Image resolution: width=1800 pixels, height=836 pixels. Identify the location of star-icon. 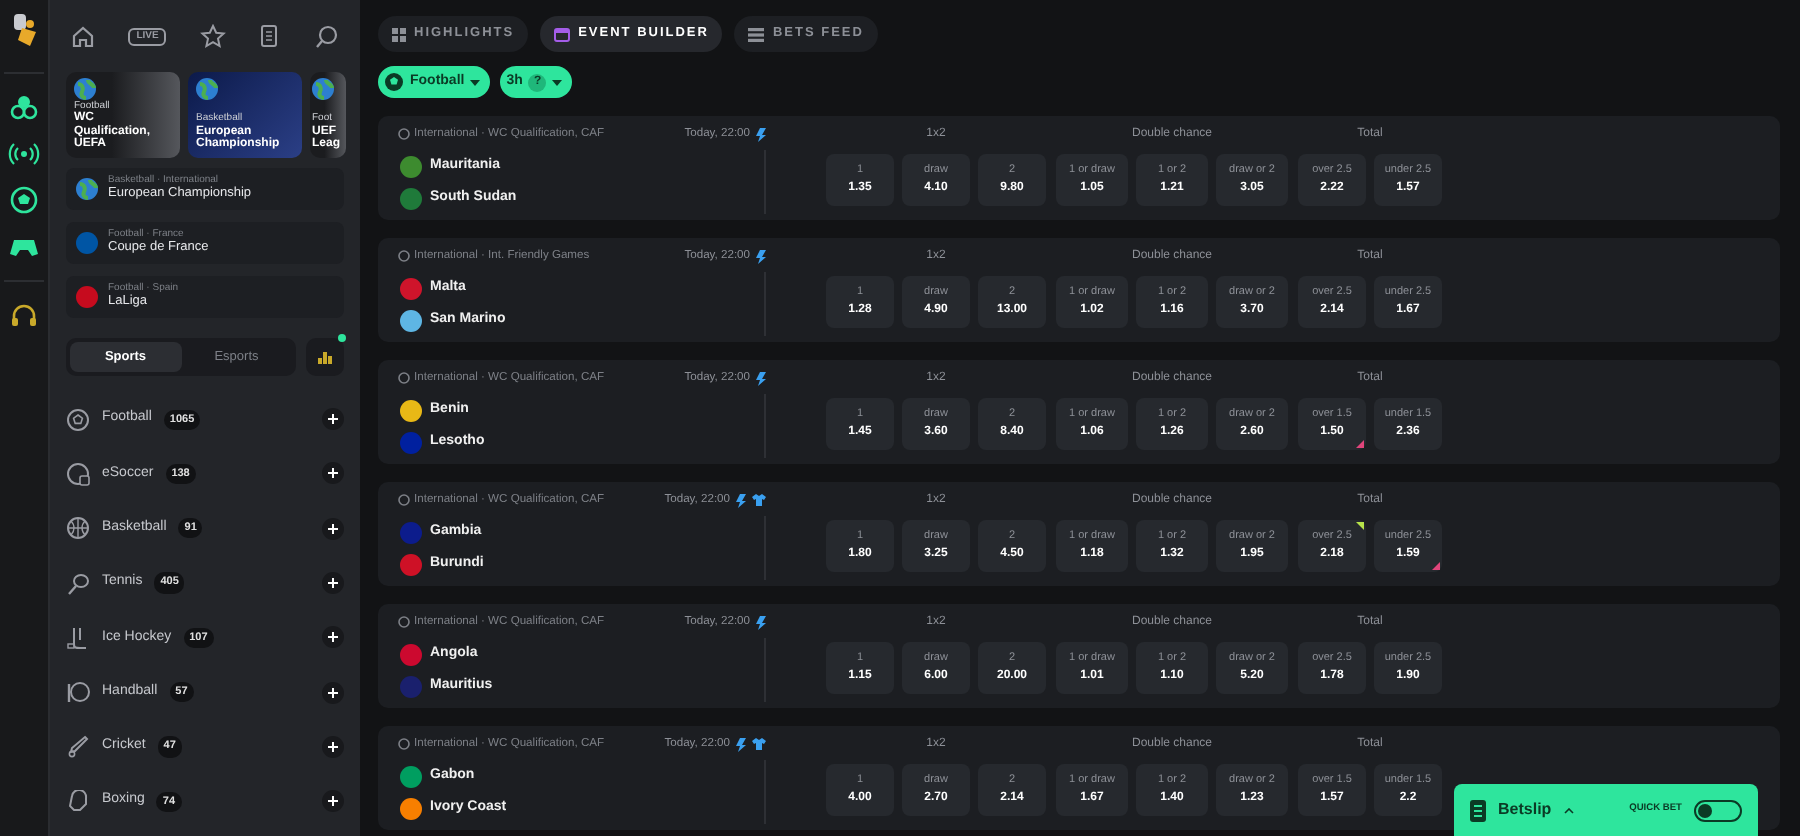
(212, 36).